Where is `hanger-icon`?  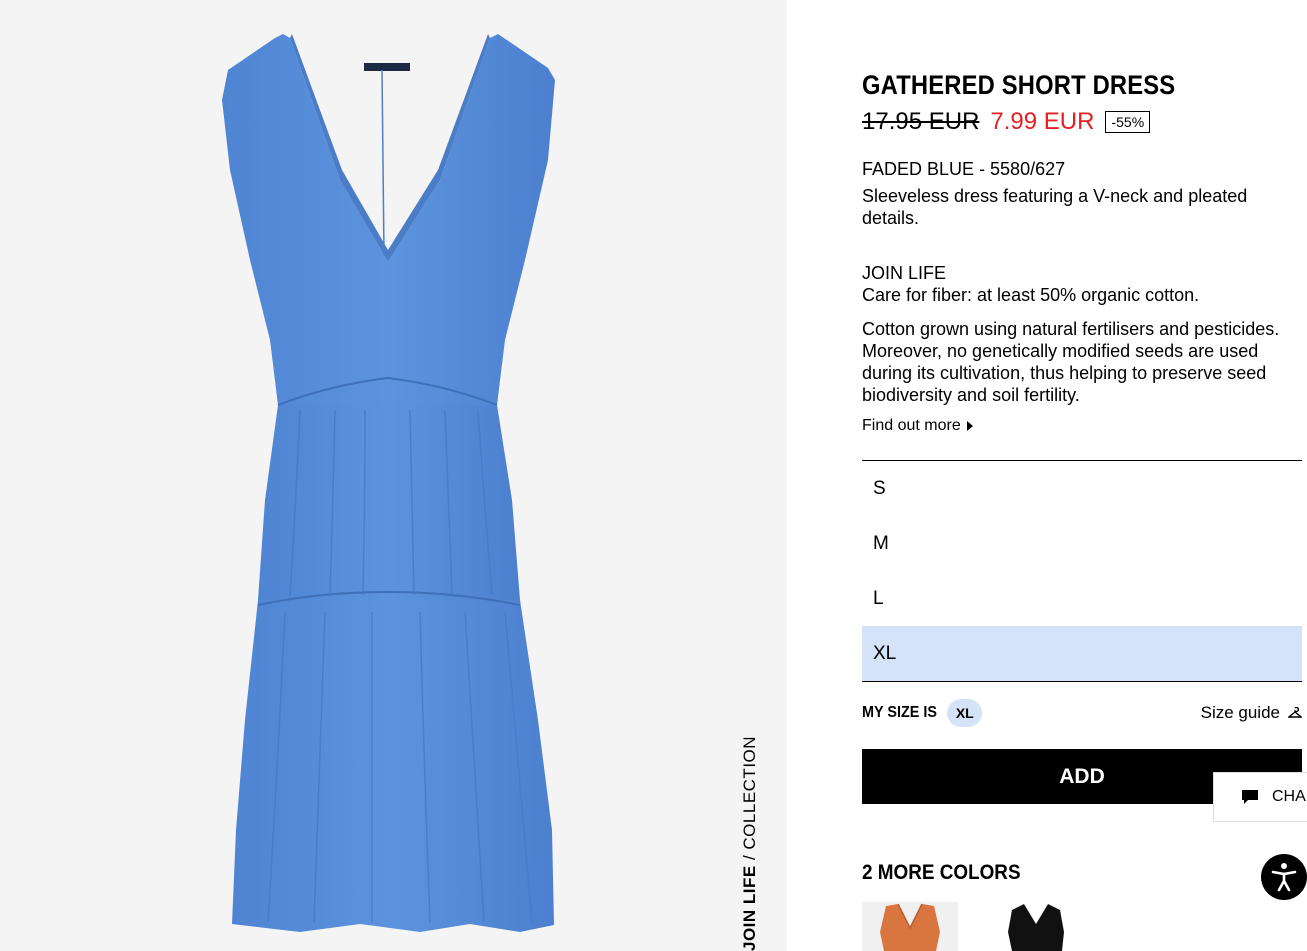
hanger-icon is located at coordinates (1295, 712).